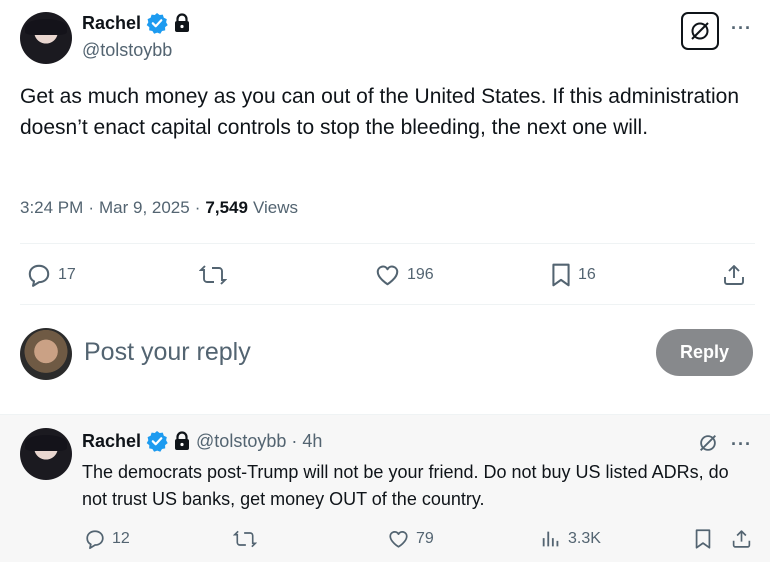 This screenshot has height=562, width=770. I want to click on reply-retweet-action, so click(245, 539).